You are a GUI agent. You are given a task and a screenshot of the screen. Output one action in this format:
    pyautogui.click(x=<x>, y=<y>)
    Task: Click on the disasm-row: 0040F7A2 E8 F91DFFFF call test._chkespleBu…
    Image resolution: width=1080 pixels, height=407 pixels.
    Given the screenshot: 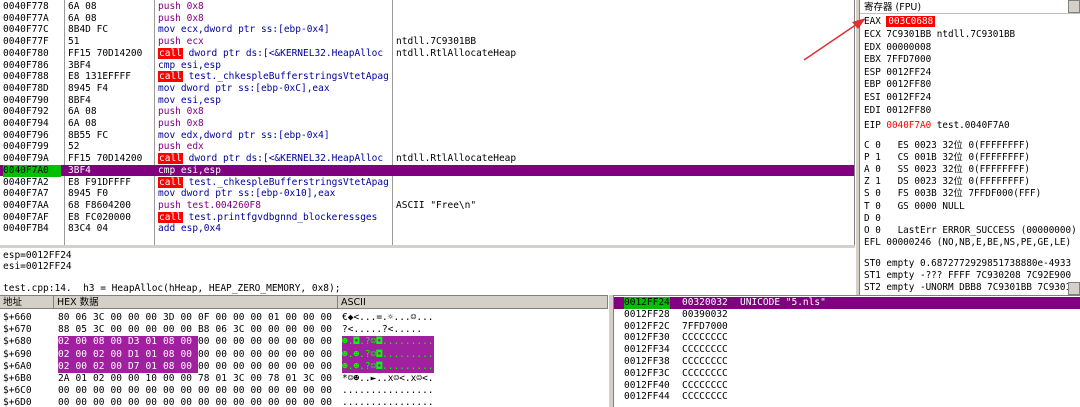 What is the action you would take?
    pyautogui.click(x=427, y=182)
    